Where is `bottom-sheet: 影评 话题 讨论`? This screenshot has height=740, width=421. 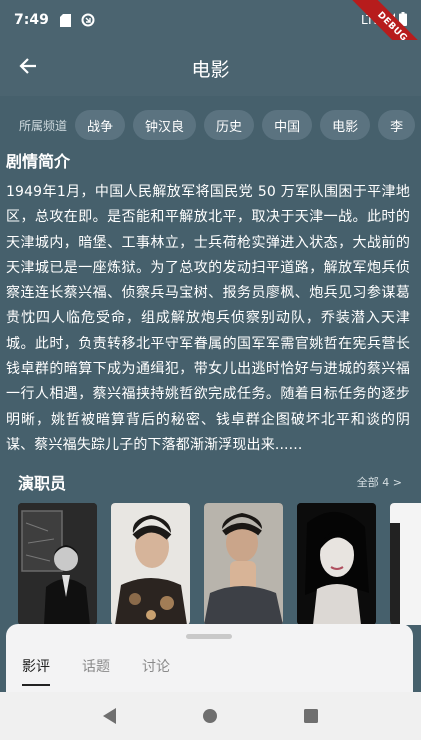
bottom-sheet: 影评 话题 讨论 is located at coordinates (209, 662).